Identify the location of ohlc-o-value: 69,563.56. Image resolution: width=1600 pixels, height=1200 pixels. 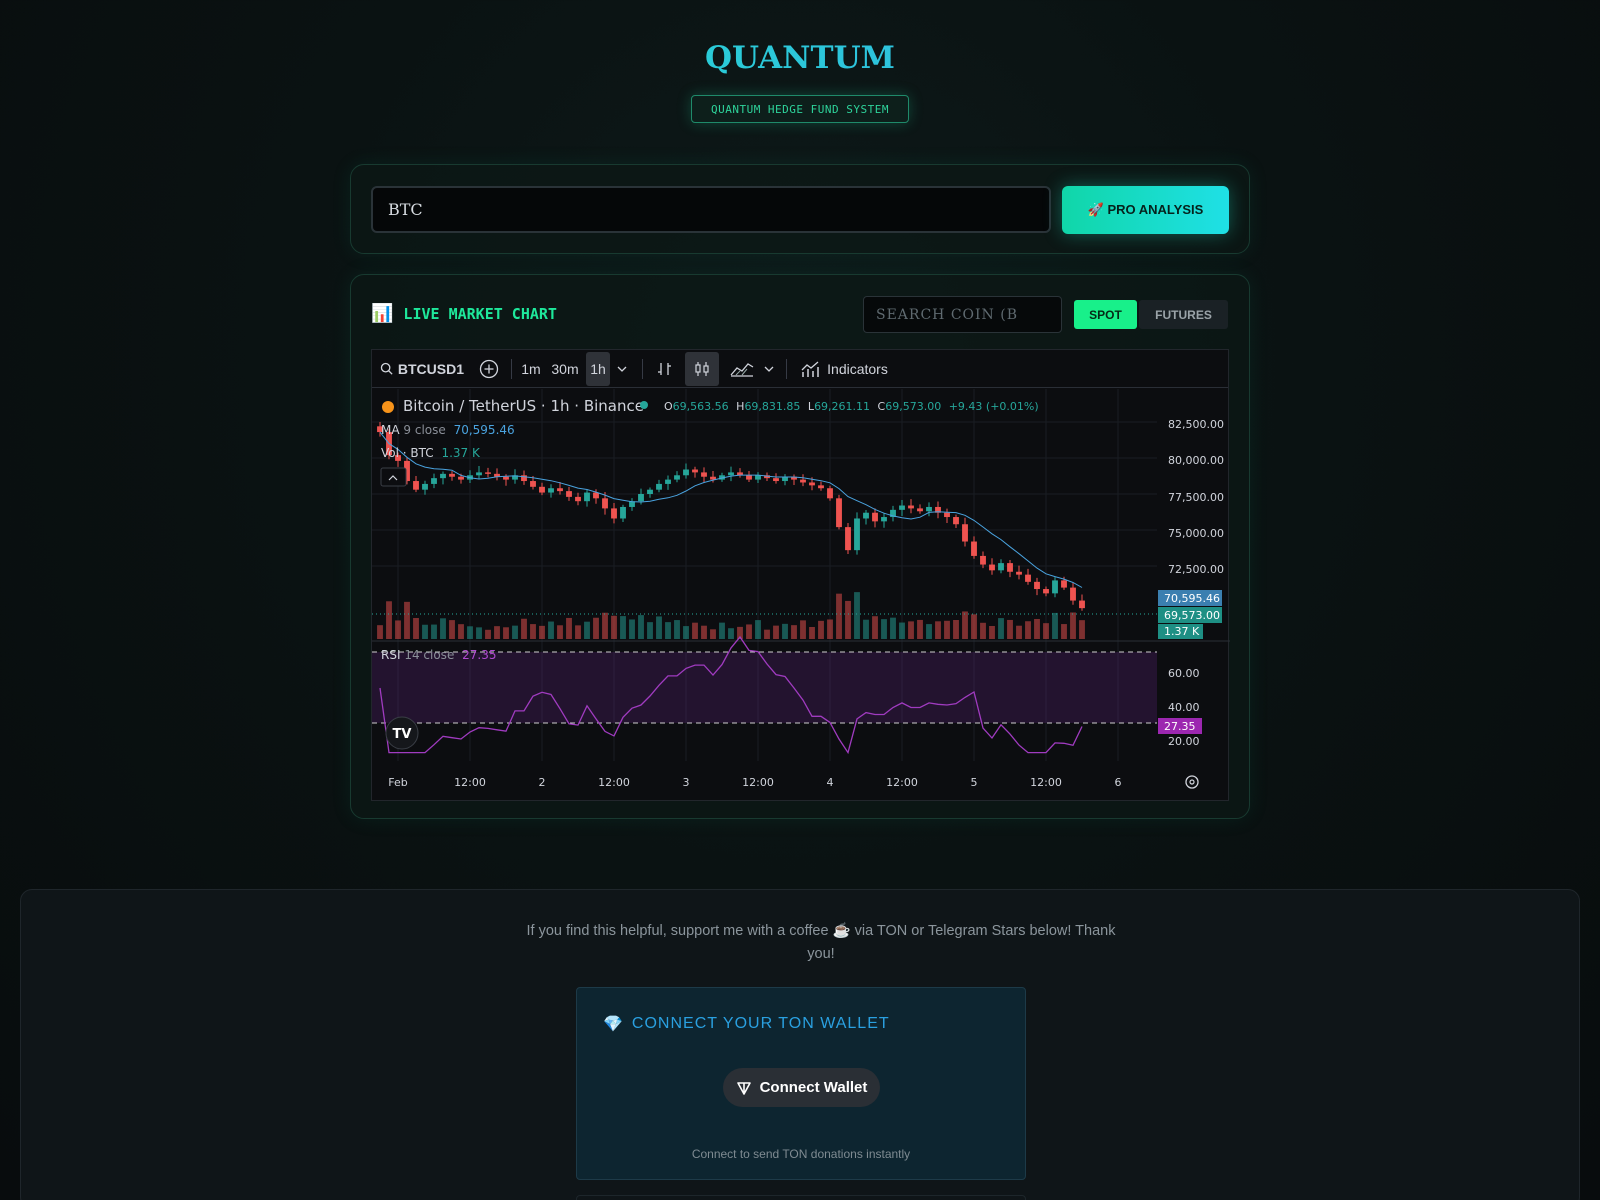
(701, 406).